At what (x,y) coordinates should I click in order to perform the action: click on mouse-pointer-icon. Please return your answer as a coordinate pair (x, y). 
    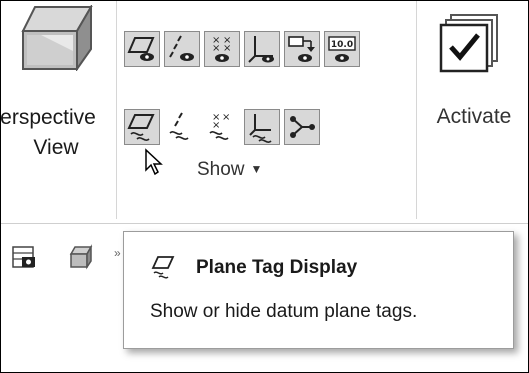
    Looking at the image, I should click on (154, 162).